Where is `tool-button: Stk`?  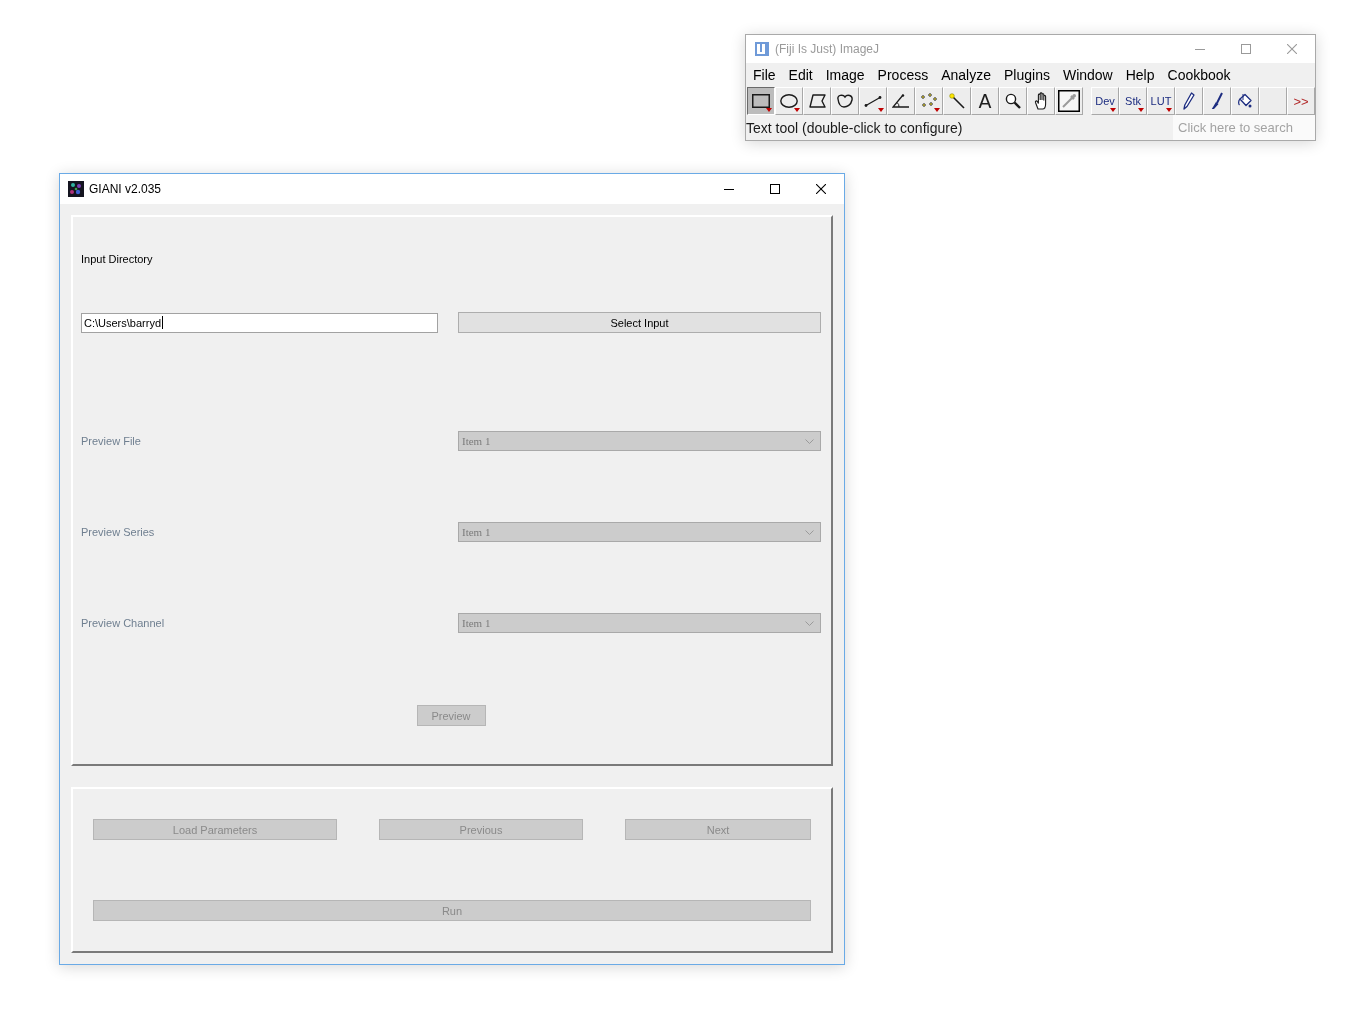 tool-button: Stk is located at coordinates (1133, 101).